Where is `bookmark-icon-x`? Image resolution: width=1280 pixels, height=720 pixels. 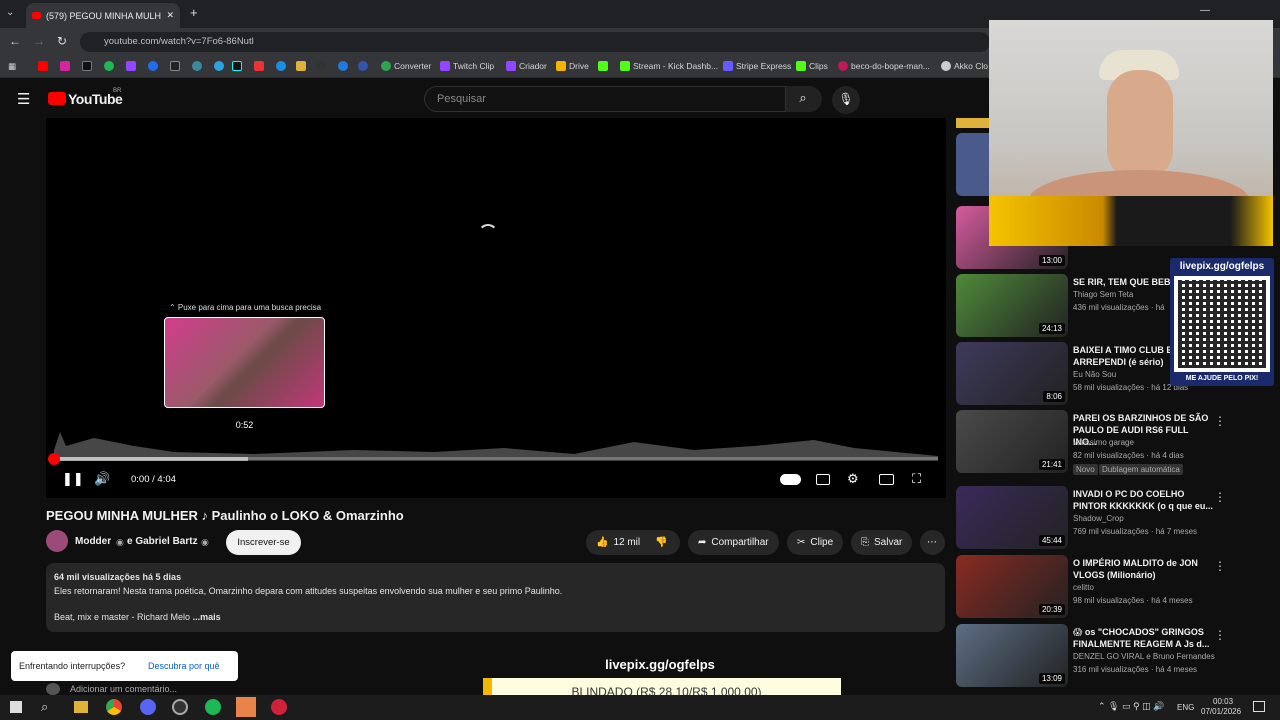 bookmark-icon-x is located at coordinates (87, 66).